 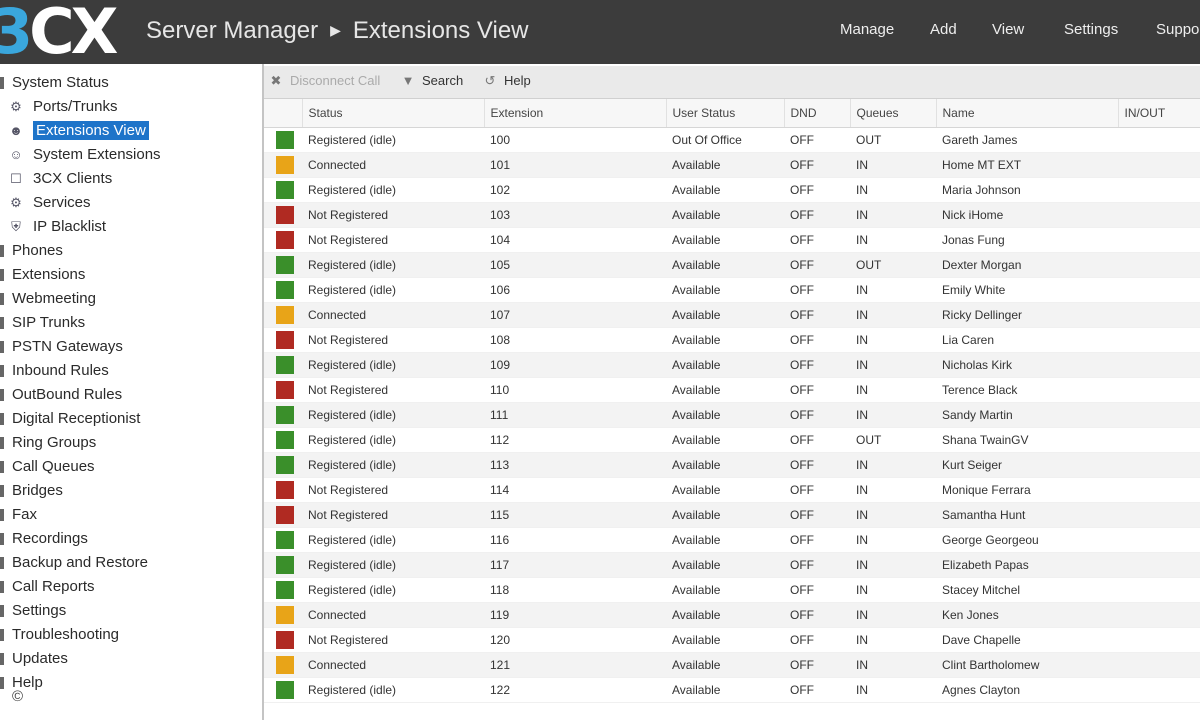 What do you see at coordinates (61, 395) in the screenshot?
I see `sidebar-item-outbound-rules: OutBound Rules` at bounding box center [61, 395].